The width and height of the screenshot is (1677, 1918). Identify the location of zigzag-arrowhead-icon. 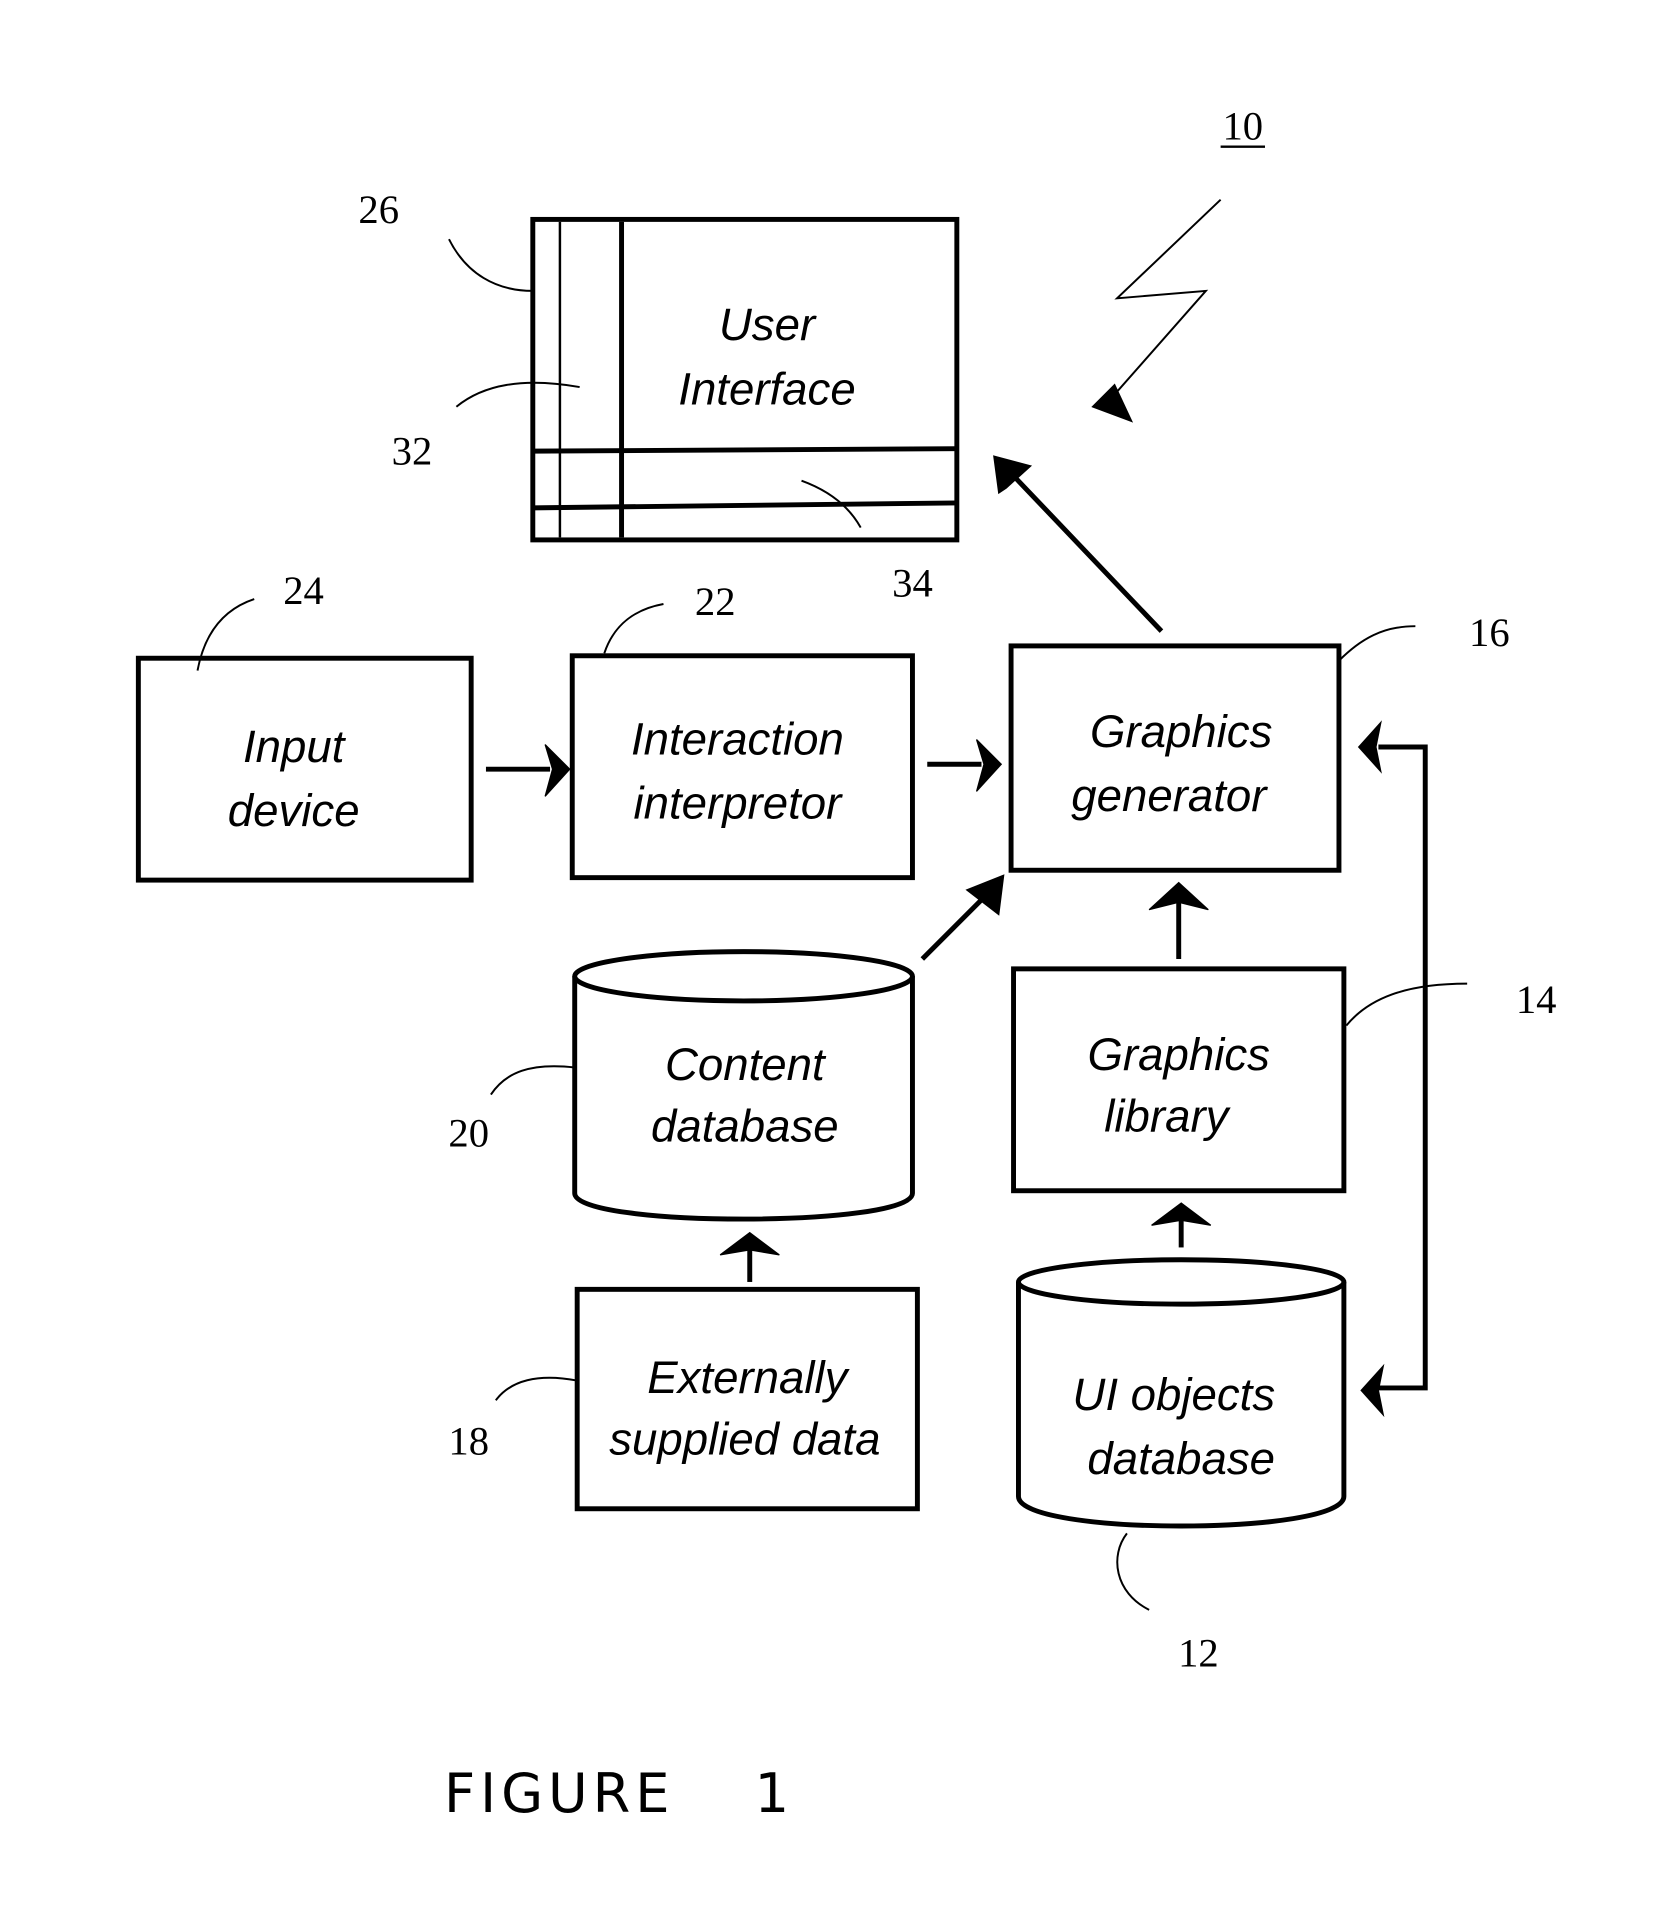
(1112, 403).